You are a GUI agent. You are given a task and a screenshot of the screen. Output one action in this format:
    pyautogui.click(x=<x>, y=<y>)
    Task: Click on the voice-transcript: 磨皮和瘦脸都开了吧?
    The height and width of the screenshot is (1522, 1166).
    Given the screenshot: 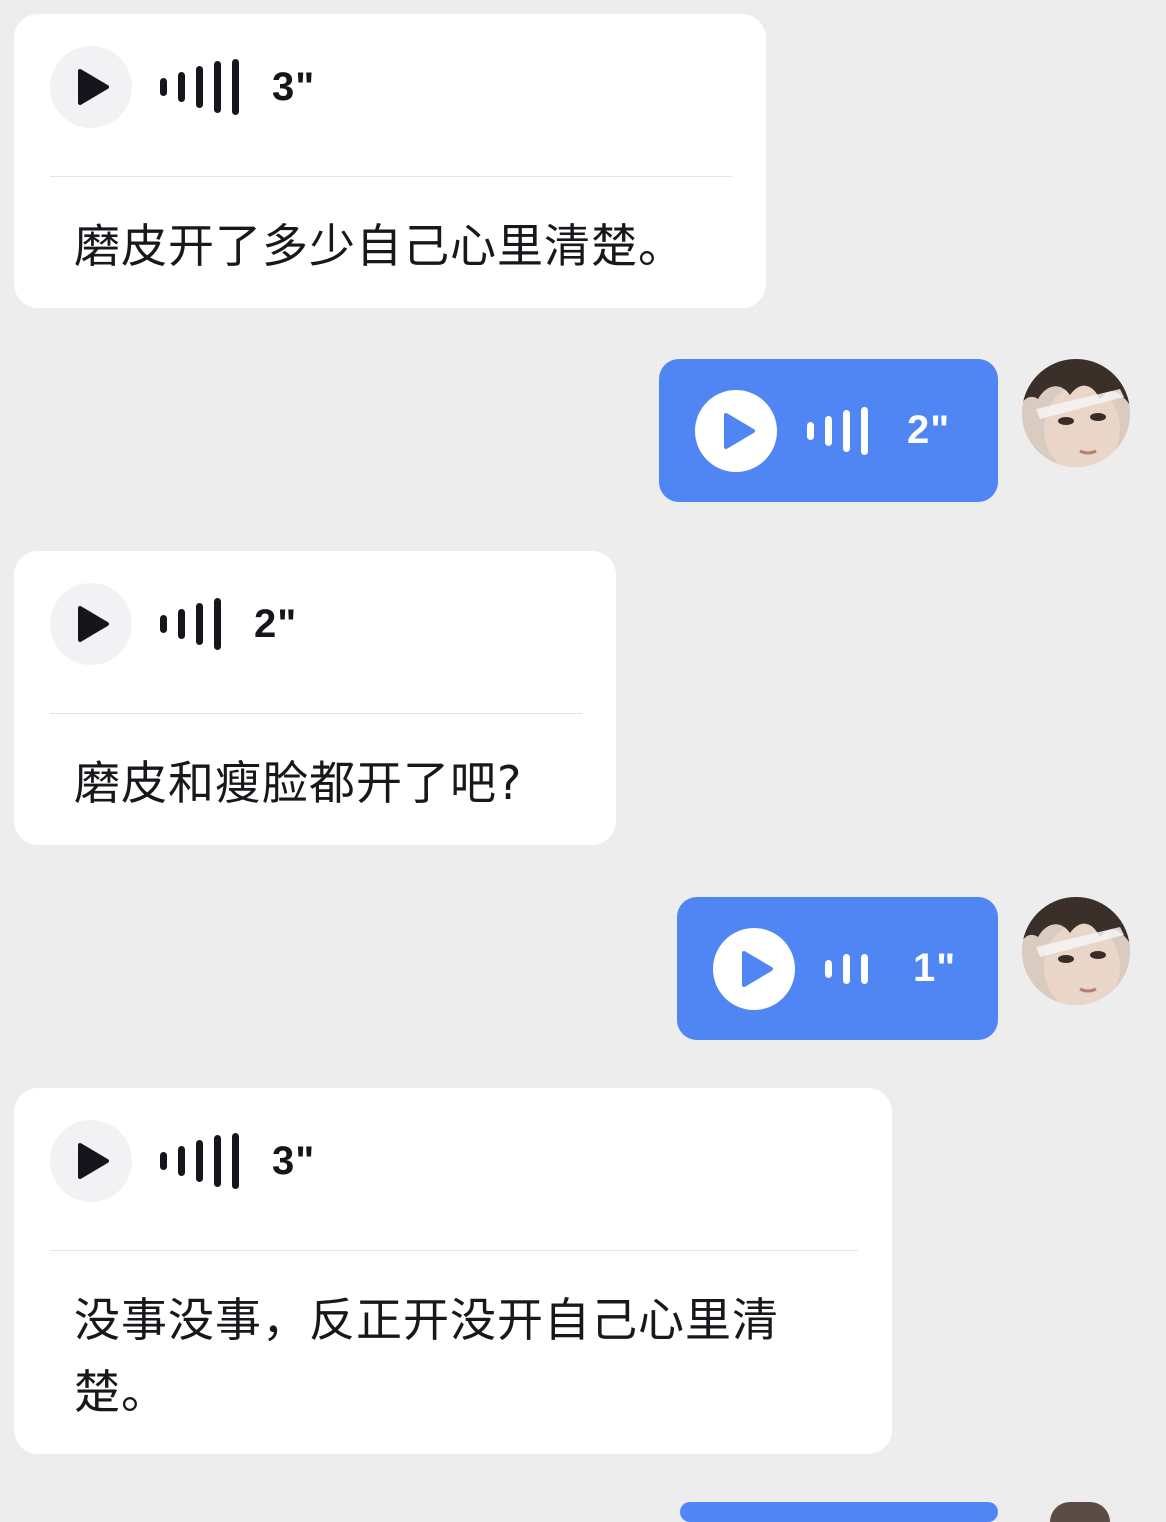 What is the action you would take?
    pyautogui.click(x=298, y=783)
    